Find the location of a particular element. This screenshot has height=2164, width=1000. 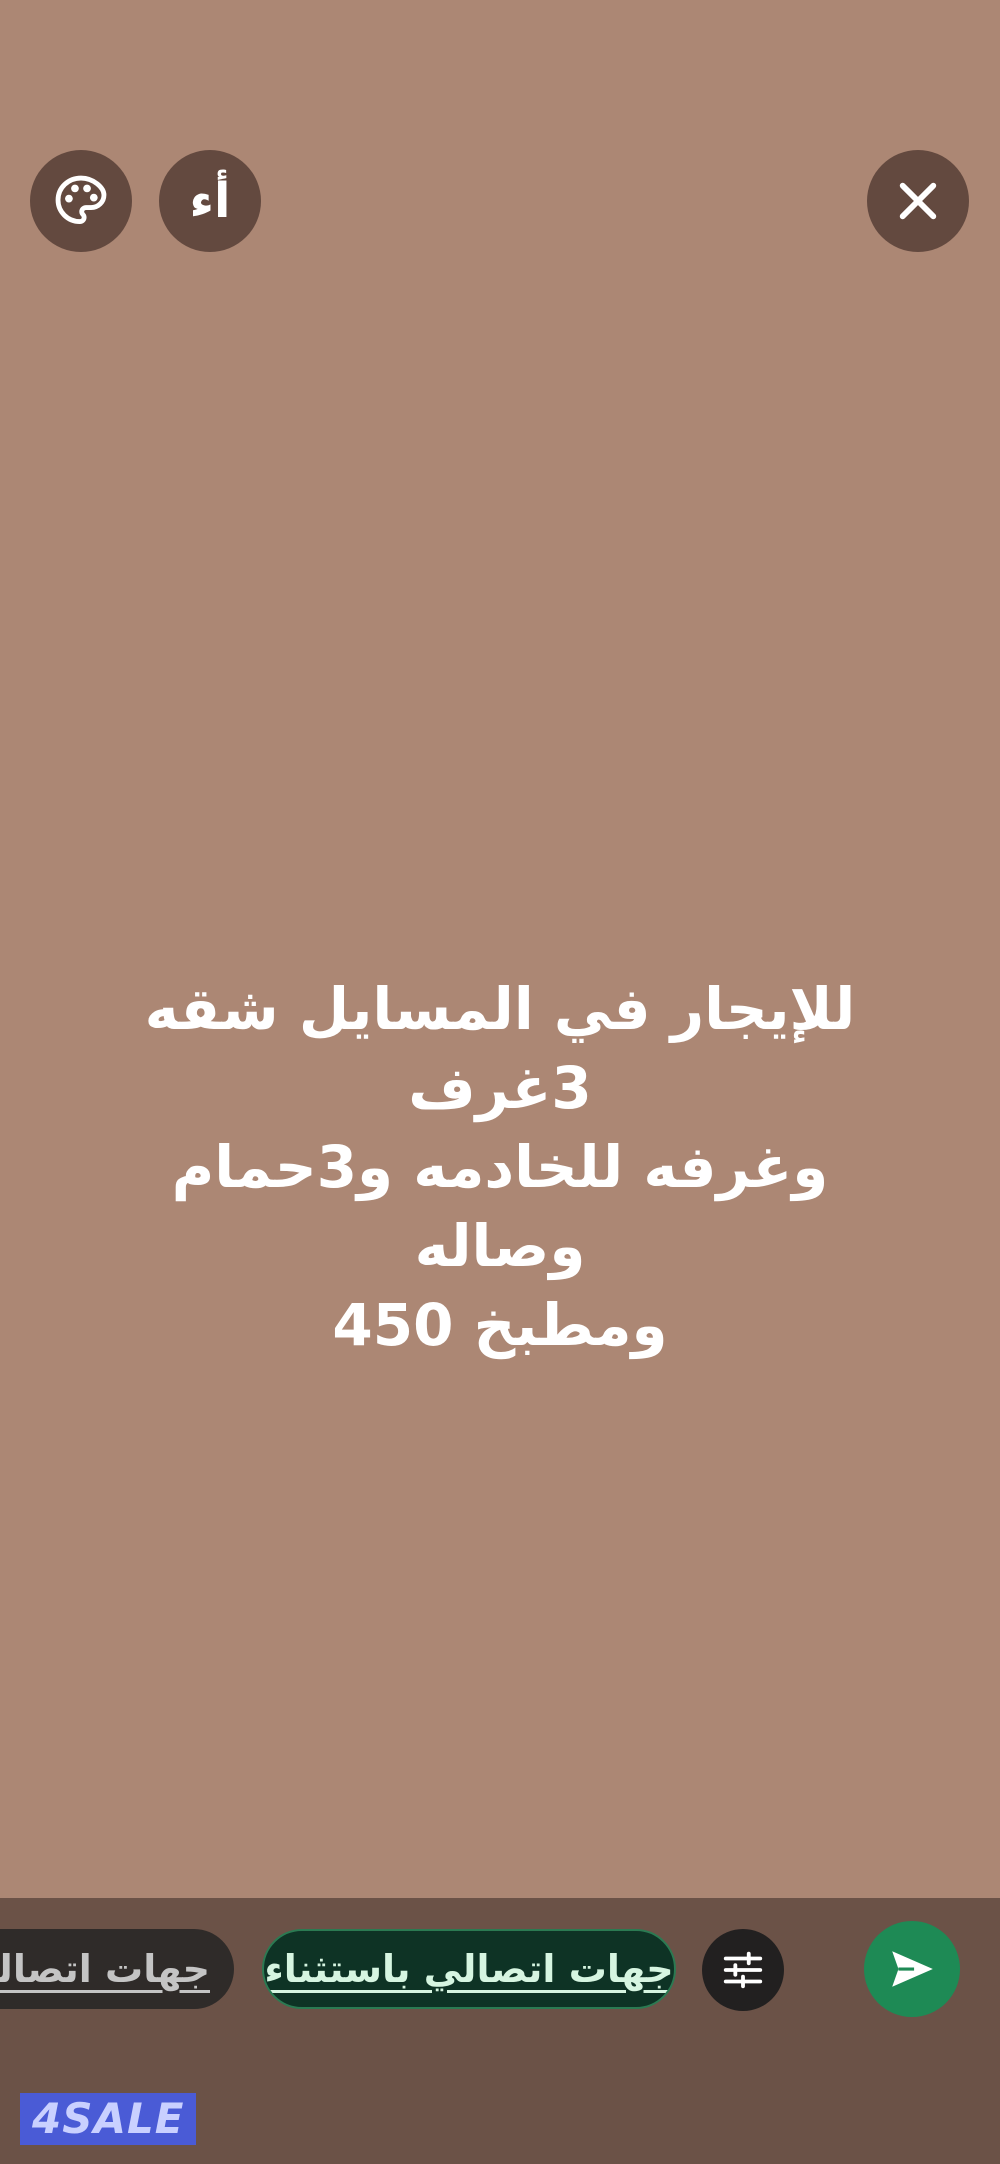

send-icon is located at coordinates (912, 1969).